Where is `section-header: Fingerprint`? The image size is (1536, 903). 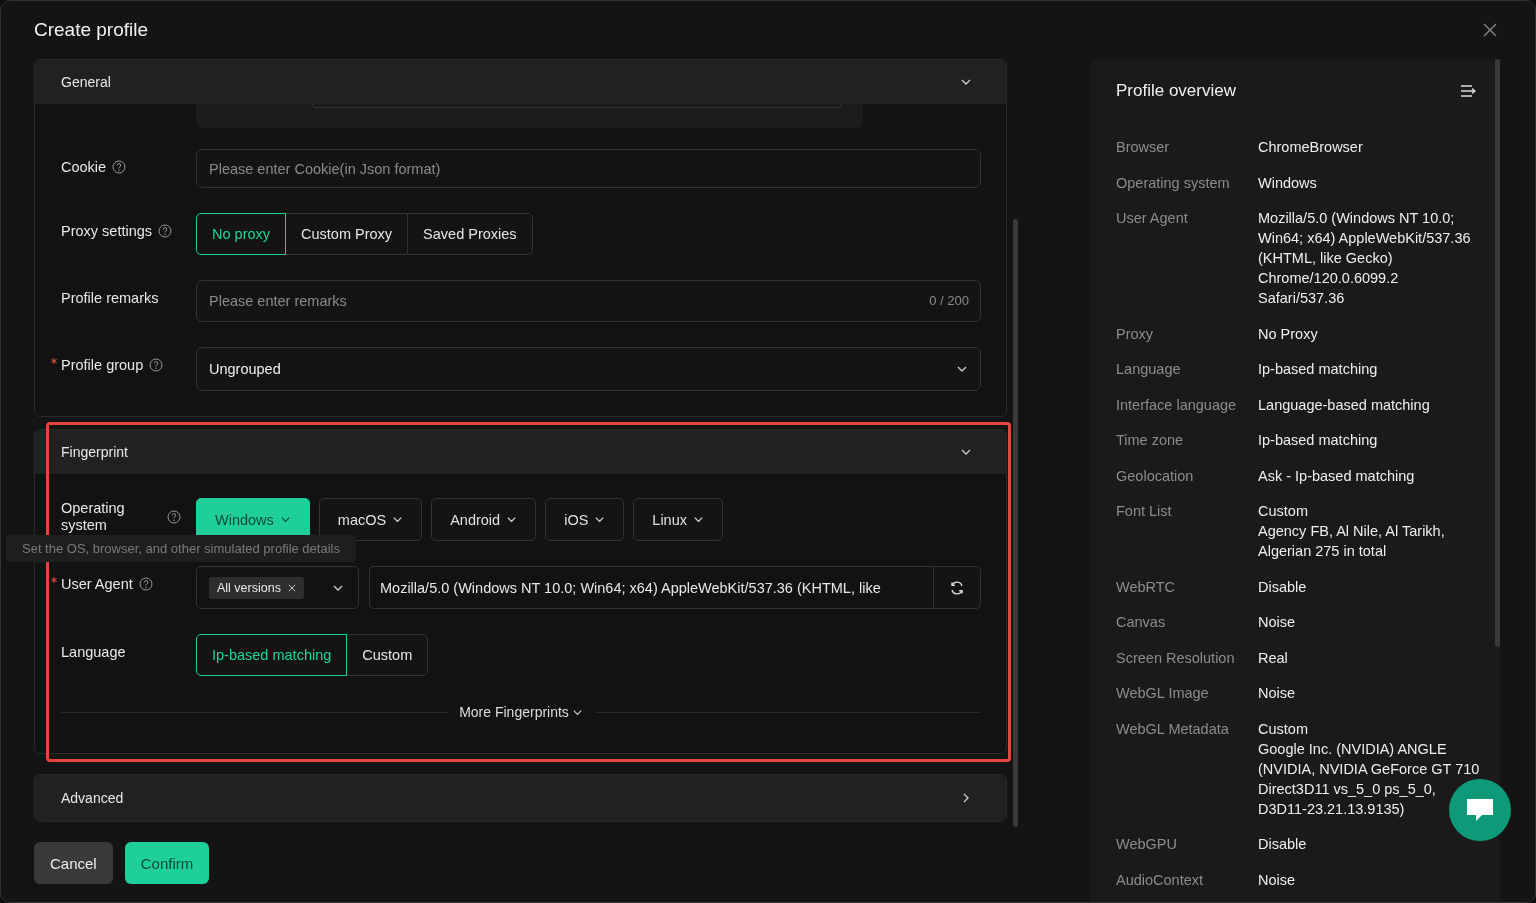
section-header: Fingerprint is located at coordinates (520, 452).